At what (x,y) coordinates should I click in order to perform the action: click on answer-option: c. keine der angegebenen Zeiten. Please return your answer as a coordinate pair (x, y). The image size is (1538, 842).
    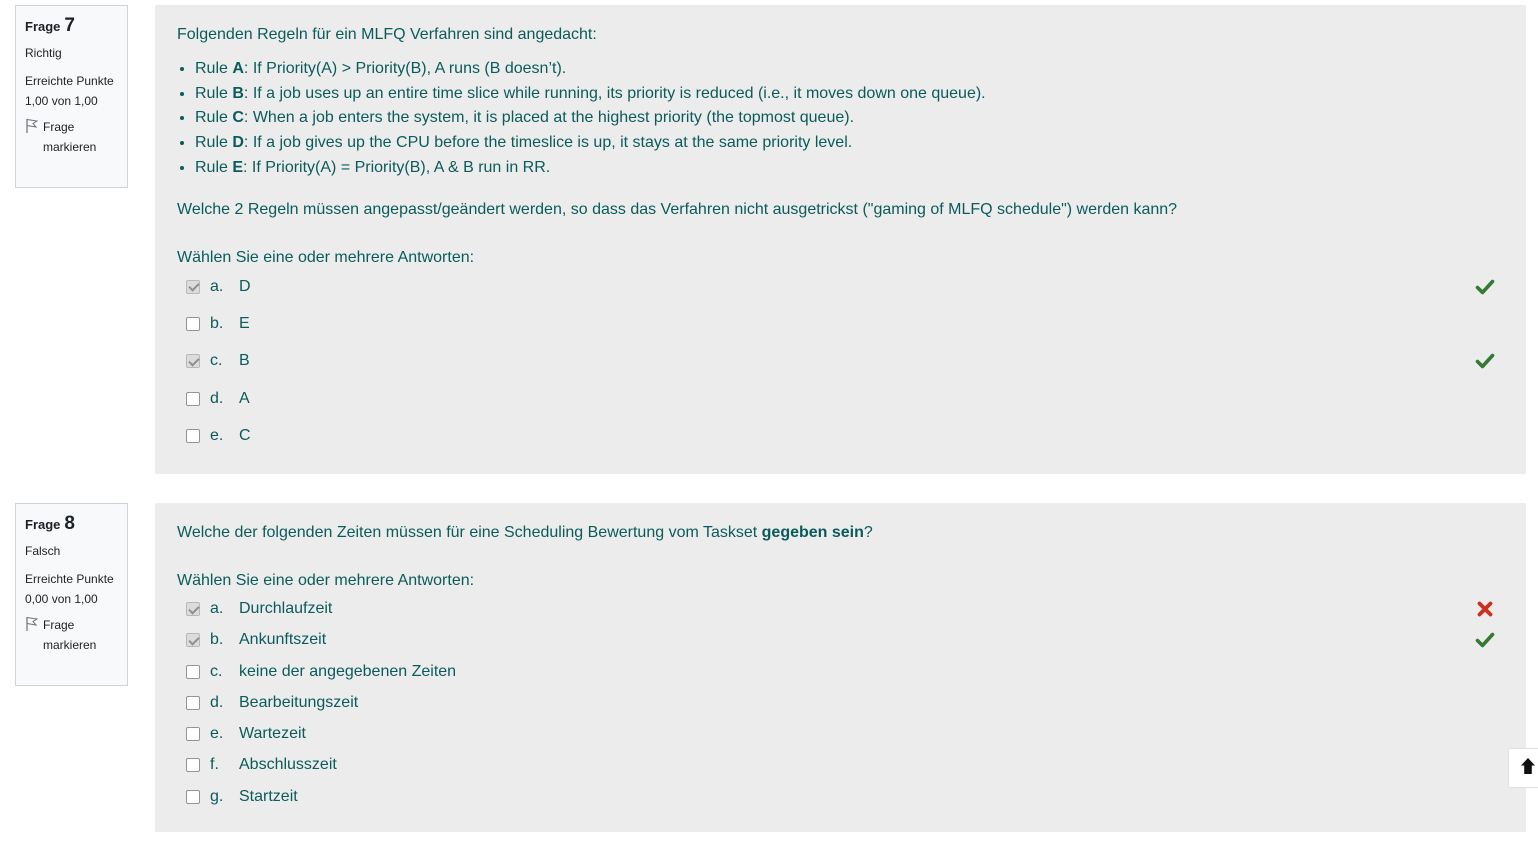
    Looking at the image, I should click on (840, 672).